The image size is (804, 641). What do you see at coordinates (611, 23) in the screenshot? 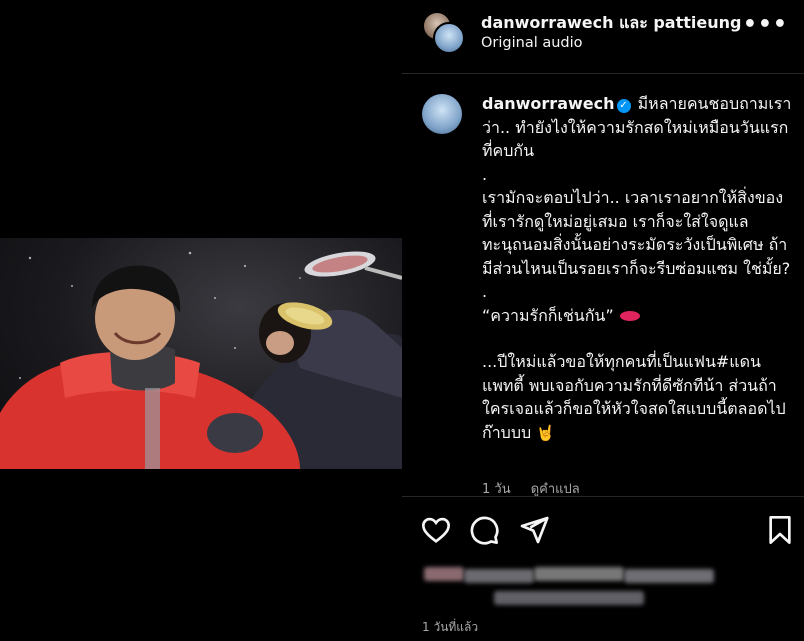
I see `post-author-names: danworrawech และ pattieung` at bounding box center [611, 23].